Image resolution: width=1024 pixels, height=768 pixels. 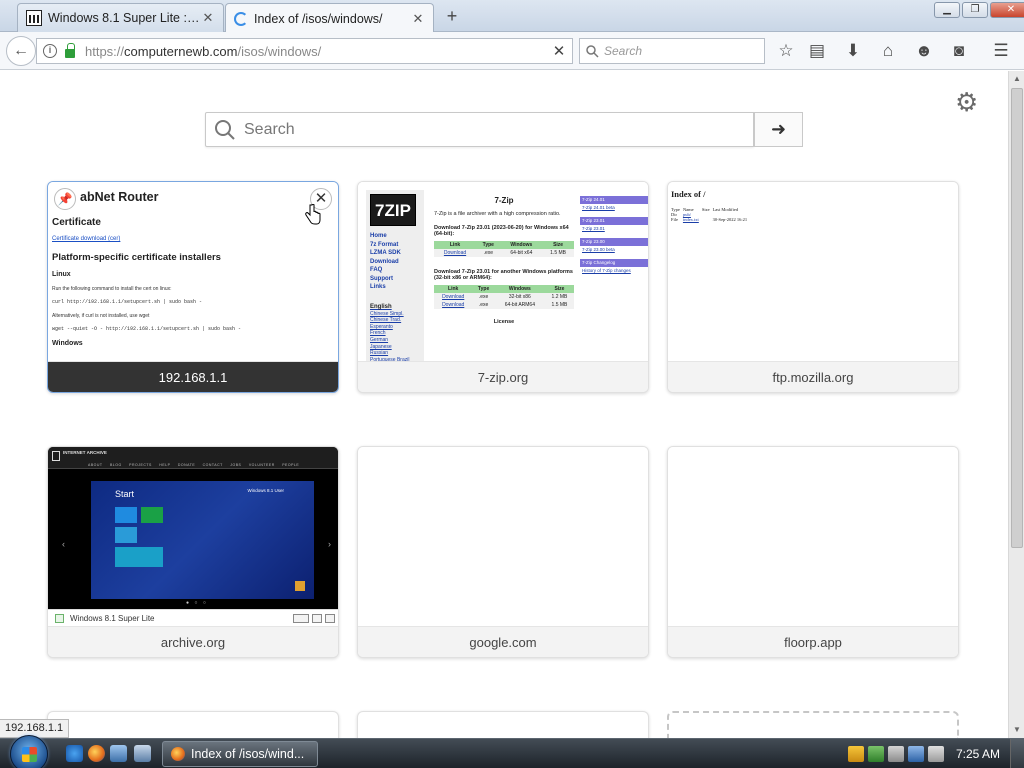 I want to click on chevron-right-icon: ›, so click(x=329, y=544).